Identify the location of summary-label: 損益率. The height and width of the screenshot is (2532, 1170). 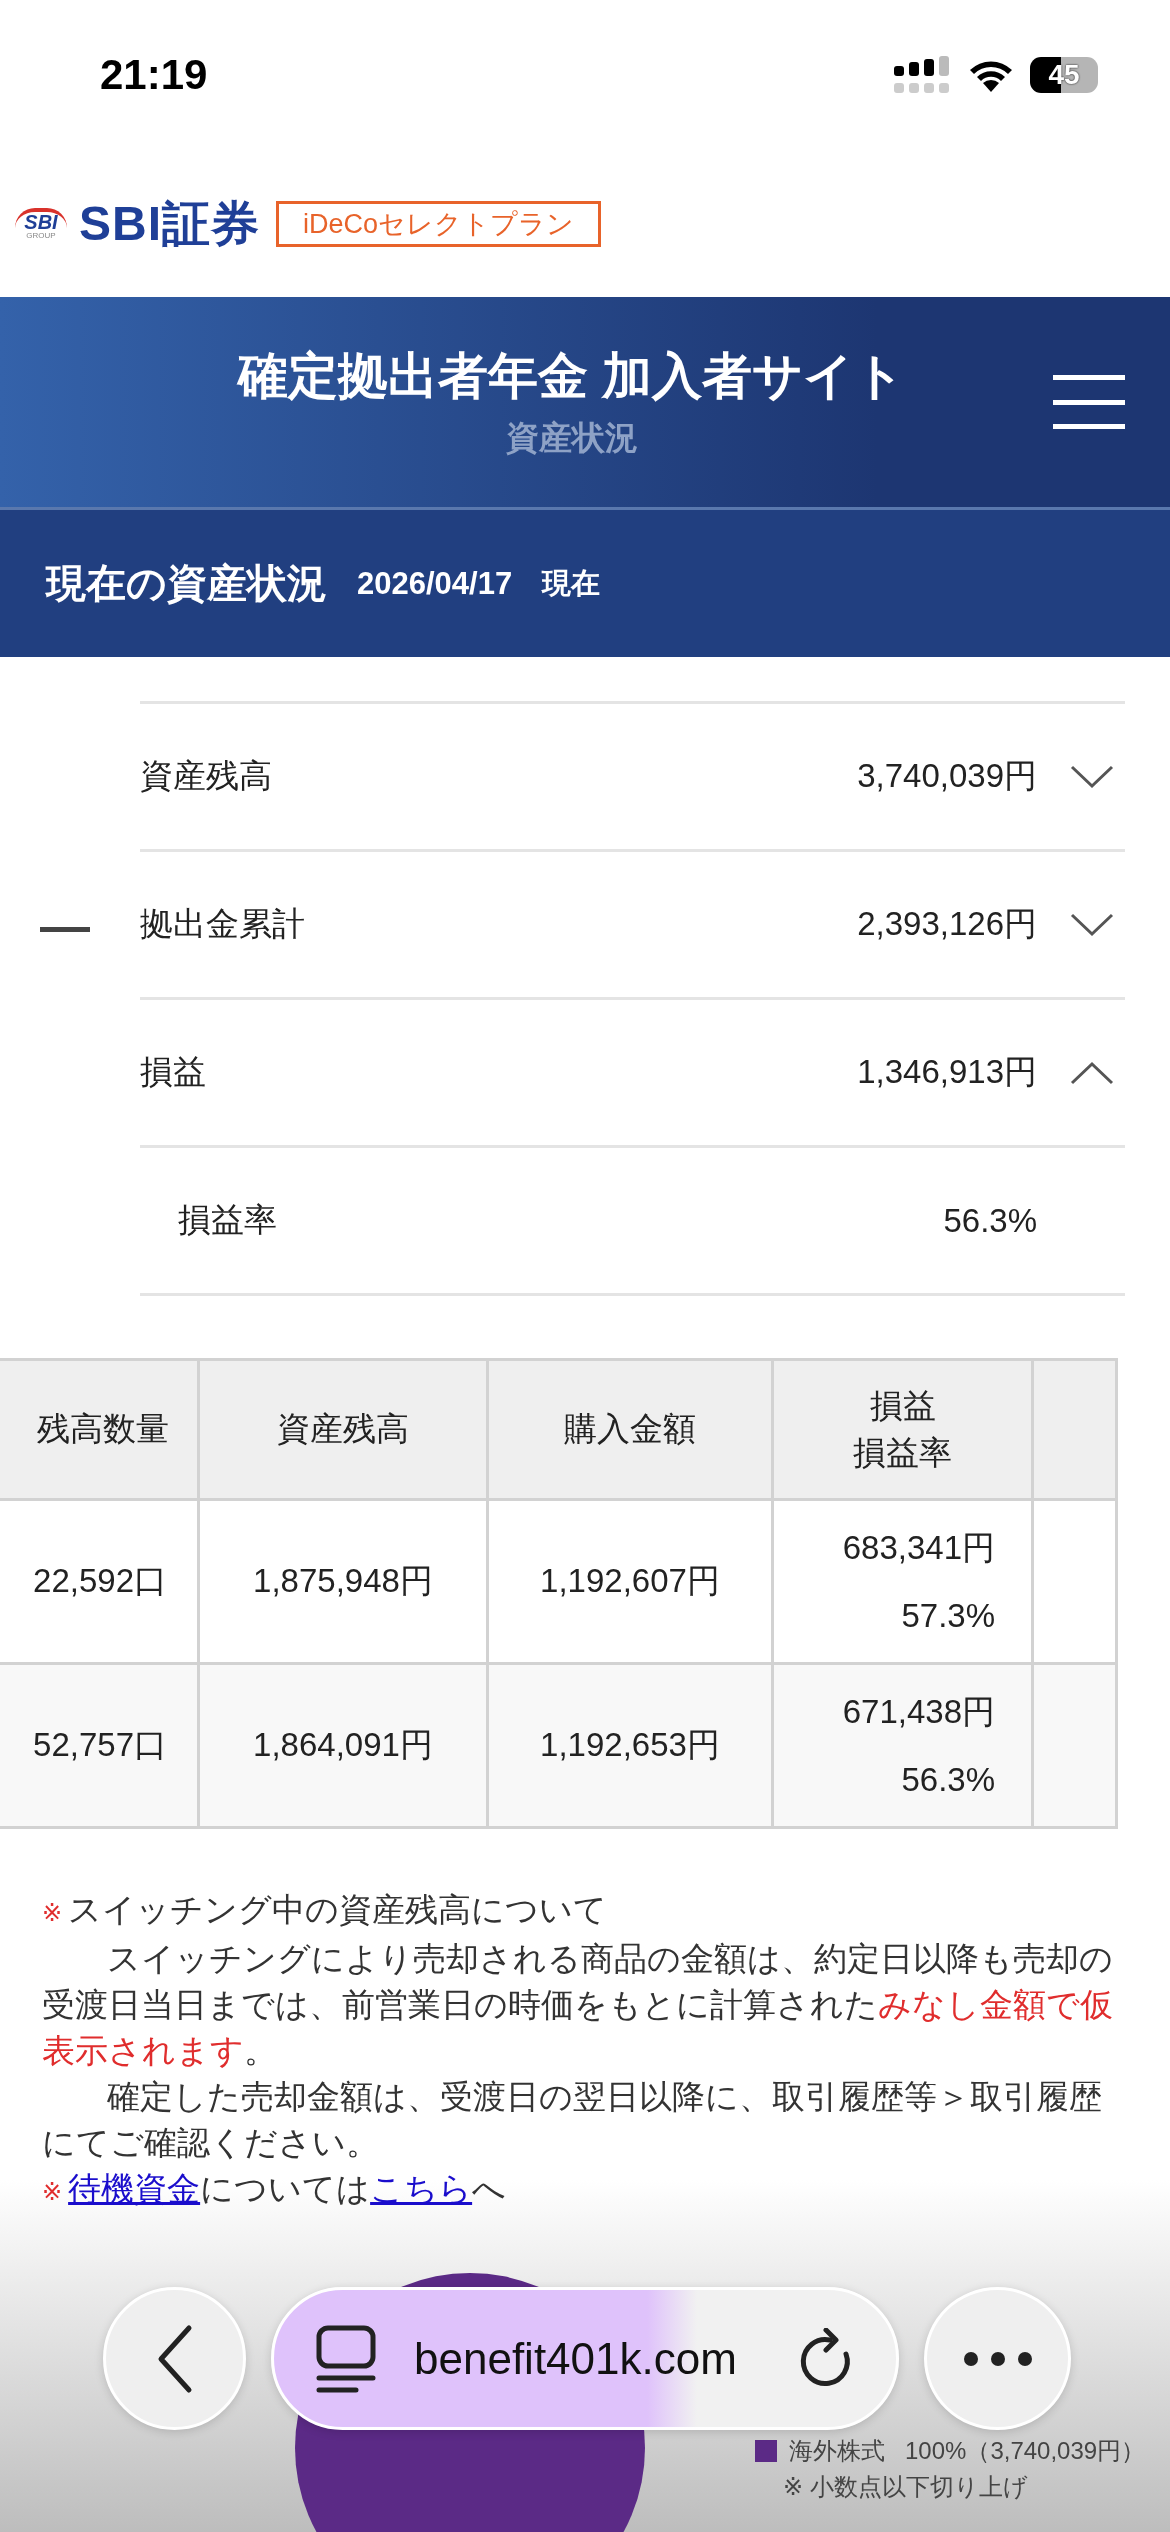
(228, 1220).